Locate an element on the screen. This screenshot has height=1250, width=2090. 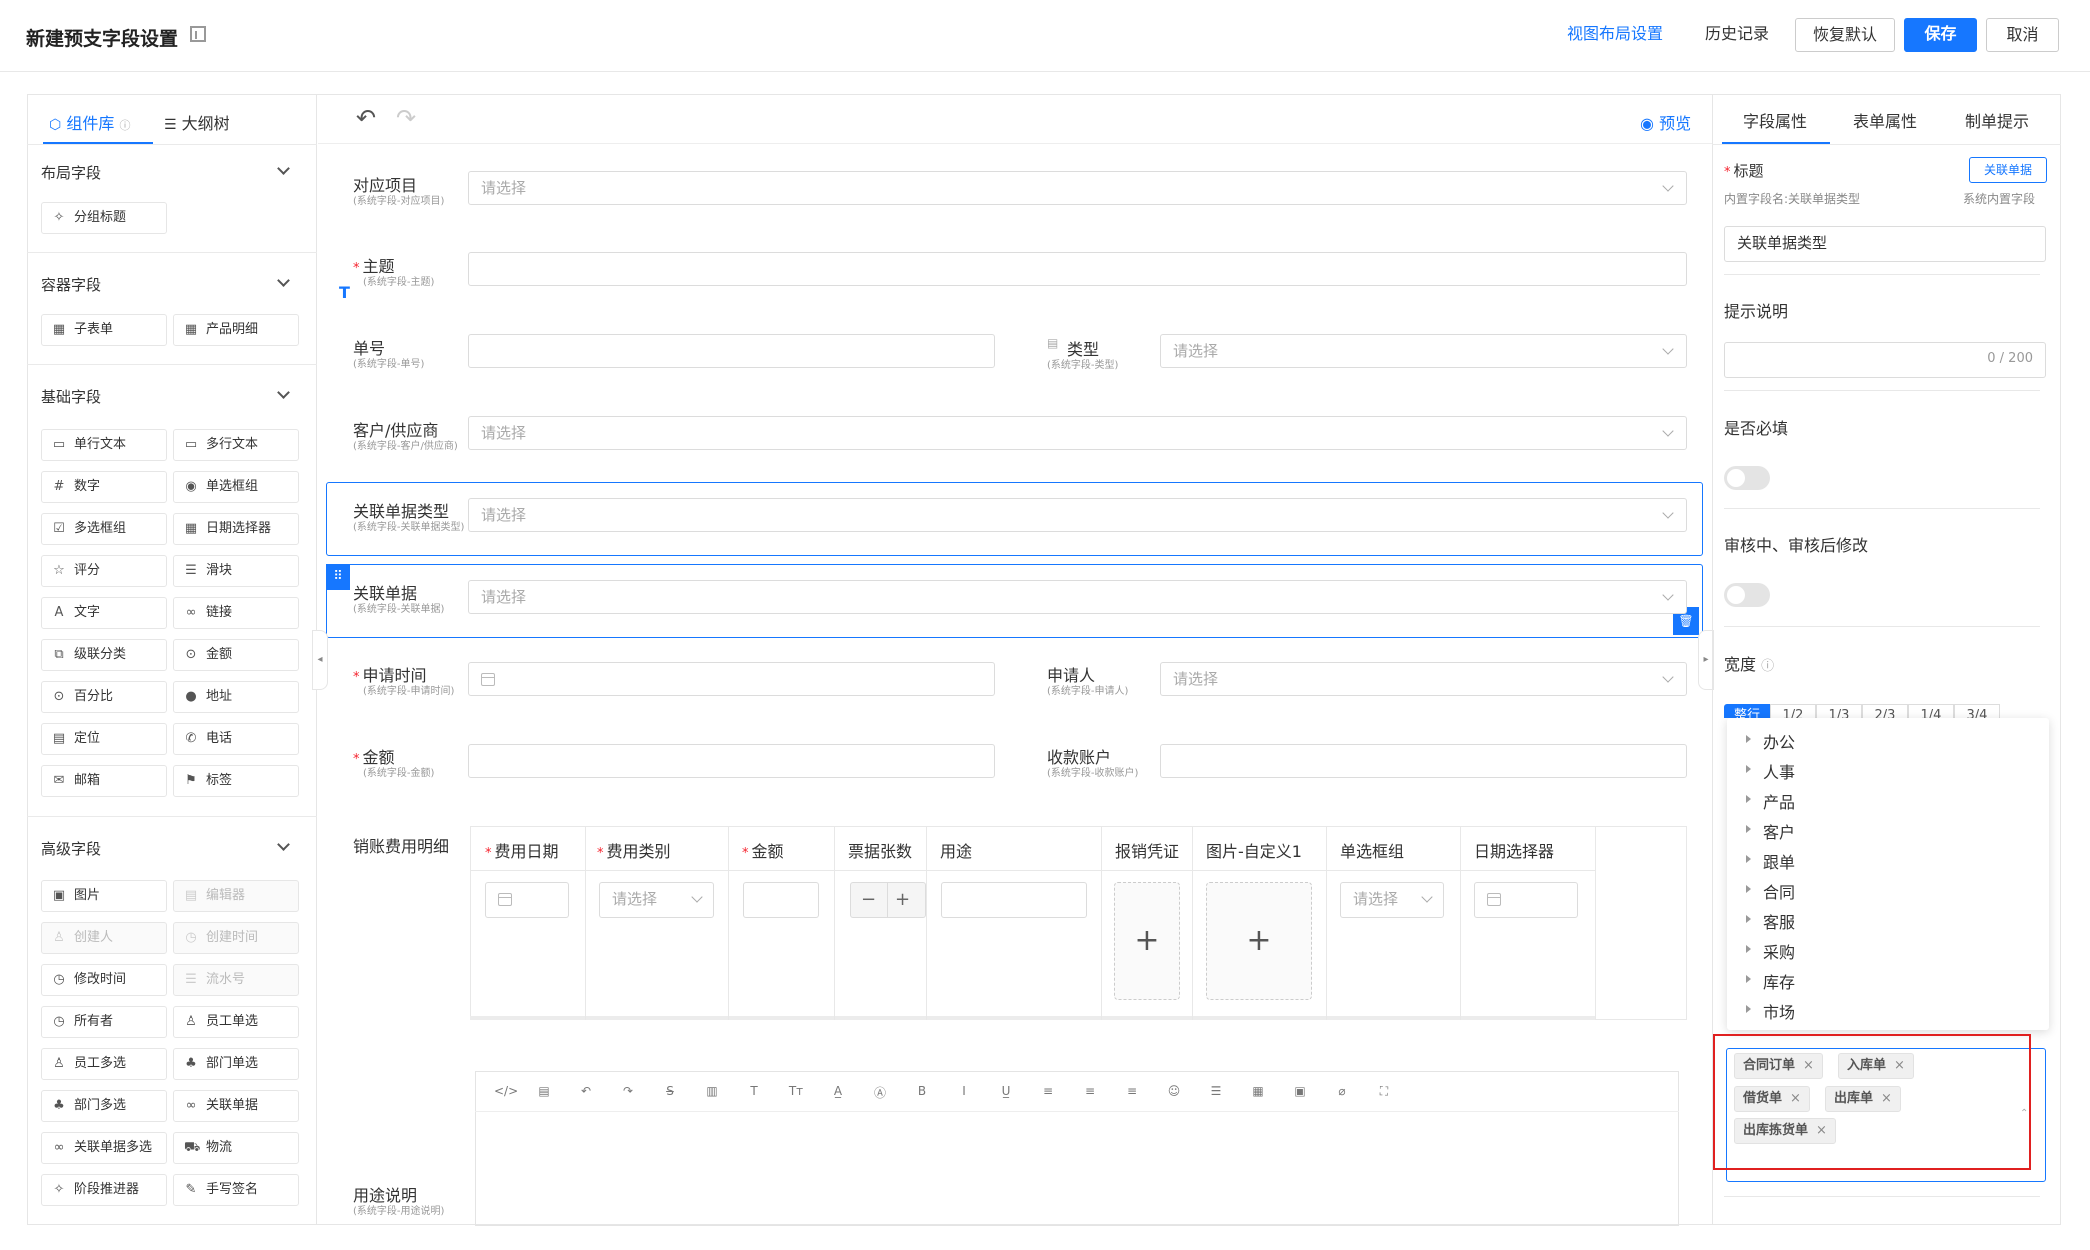
align-right-icon: ≡ is located at coordinates (1132, 1091).